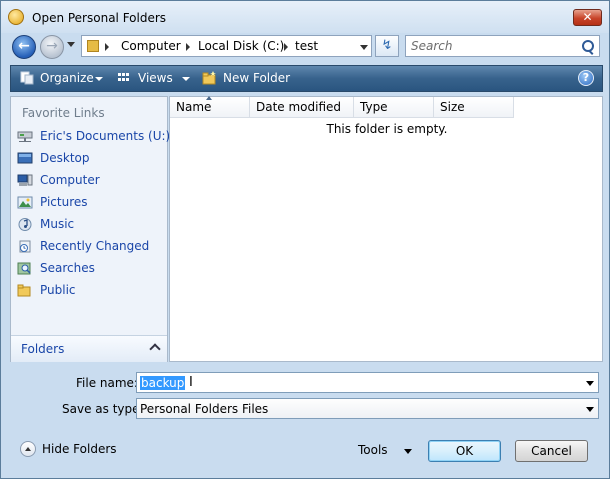 Image resolution: width=610 pixels, height=479 pixels. Describe the element at coordinates (432, 46) in the screenshot. I see `search-placeholder: Search` at that location.